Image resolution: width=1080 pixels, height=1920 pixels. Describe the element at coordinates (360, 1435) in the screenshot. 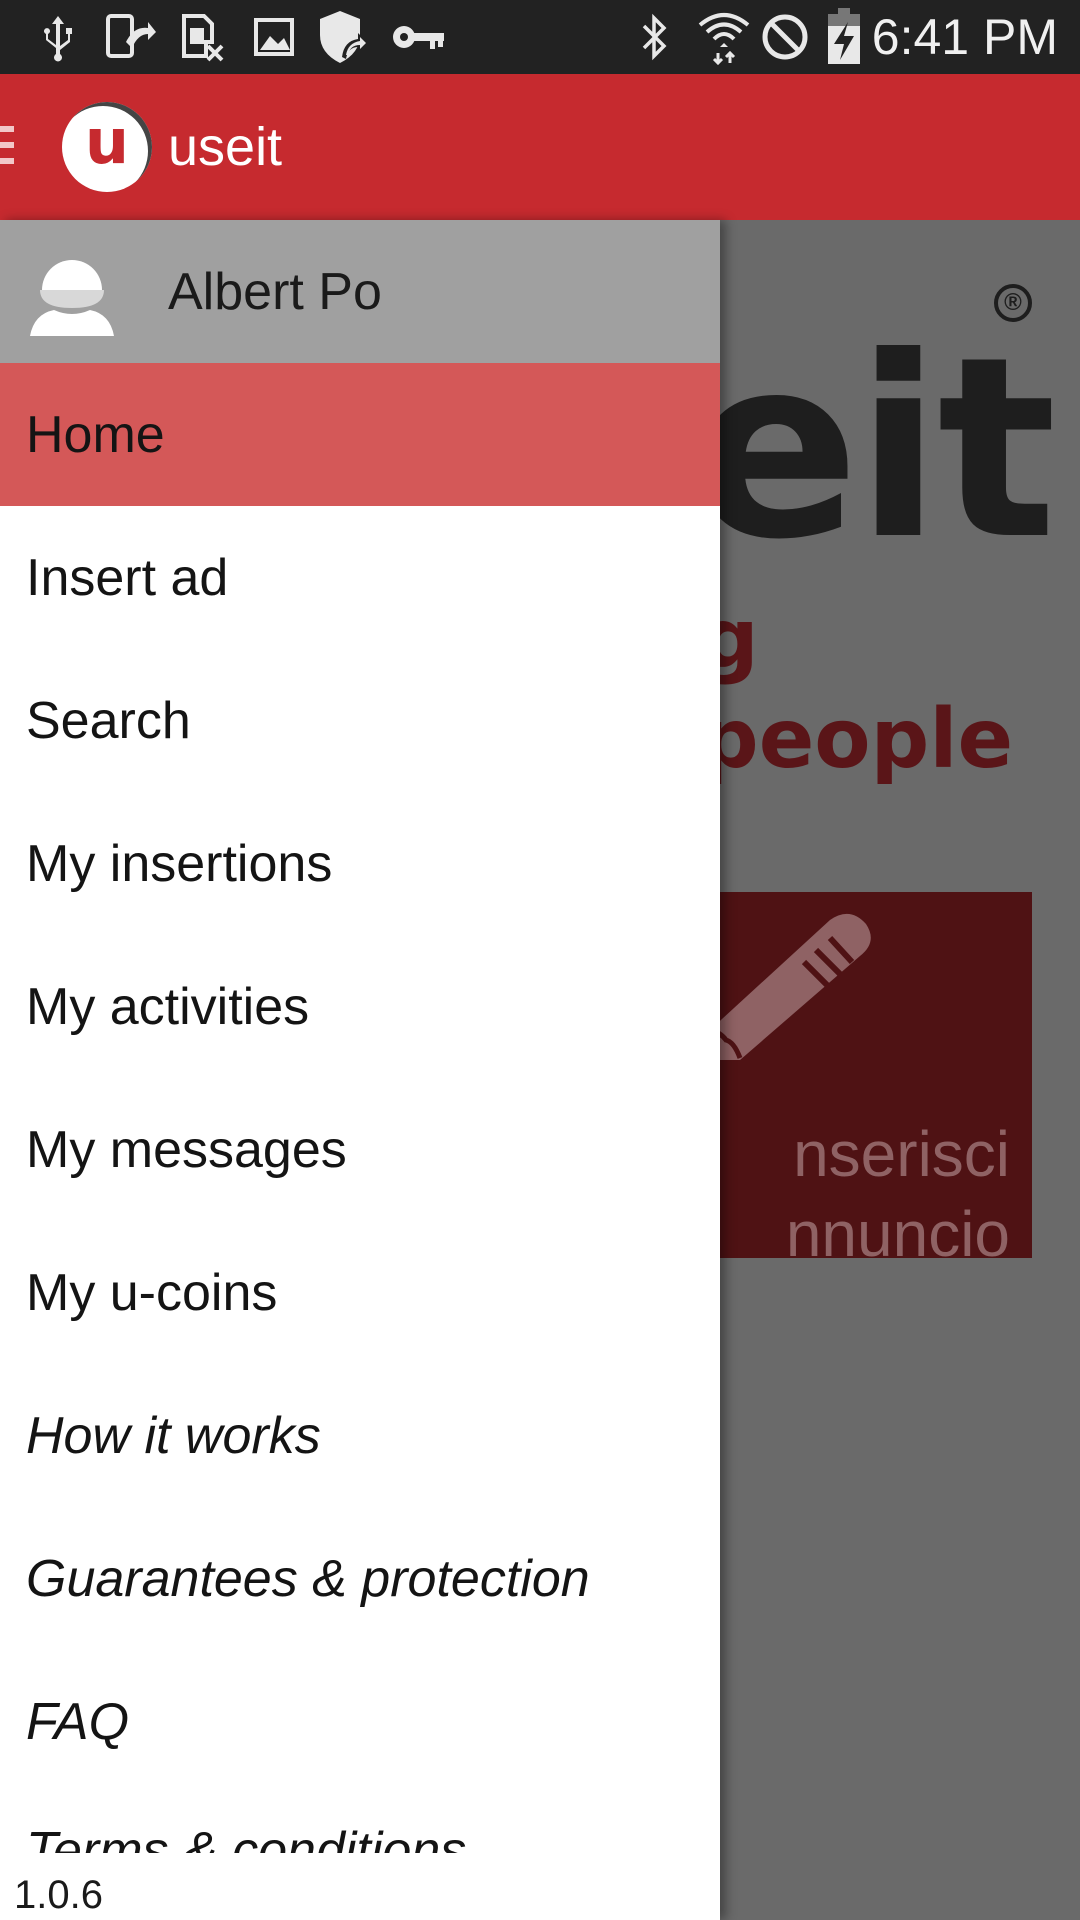

I see `menu-item-how-it-works: How it works` at that location.